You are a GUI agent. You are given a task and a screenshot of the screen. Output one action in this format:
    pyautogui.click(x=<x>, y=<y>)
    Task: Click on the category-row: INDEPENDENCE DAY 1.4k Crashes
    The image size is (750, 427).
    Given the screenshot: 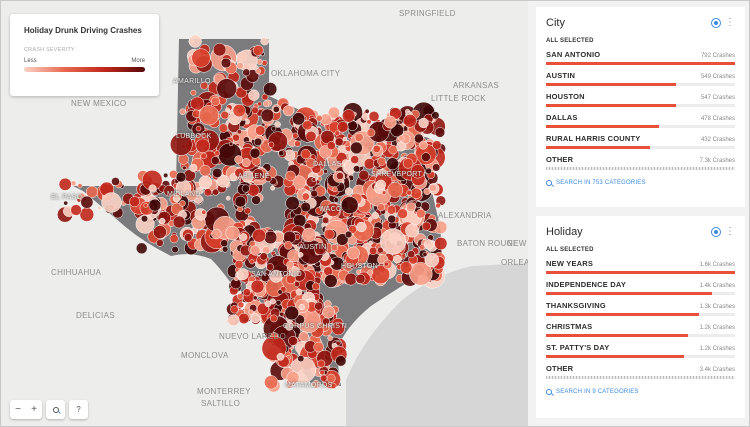 What is the action you would take?
    pyautogui.click(x=640, y=287)
    